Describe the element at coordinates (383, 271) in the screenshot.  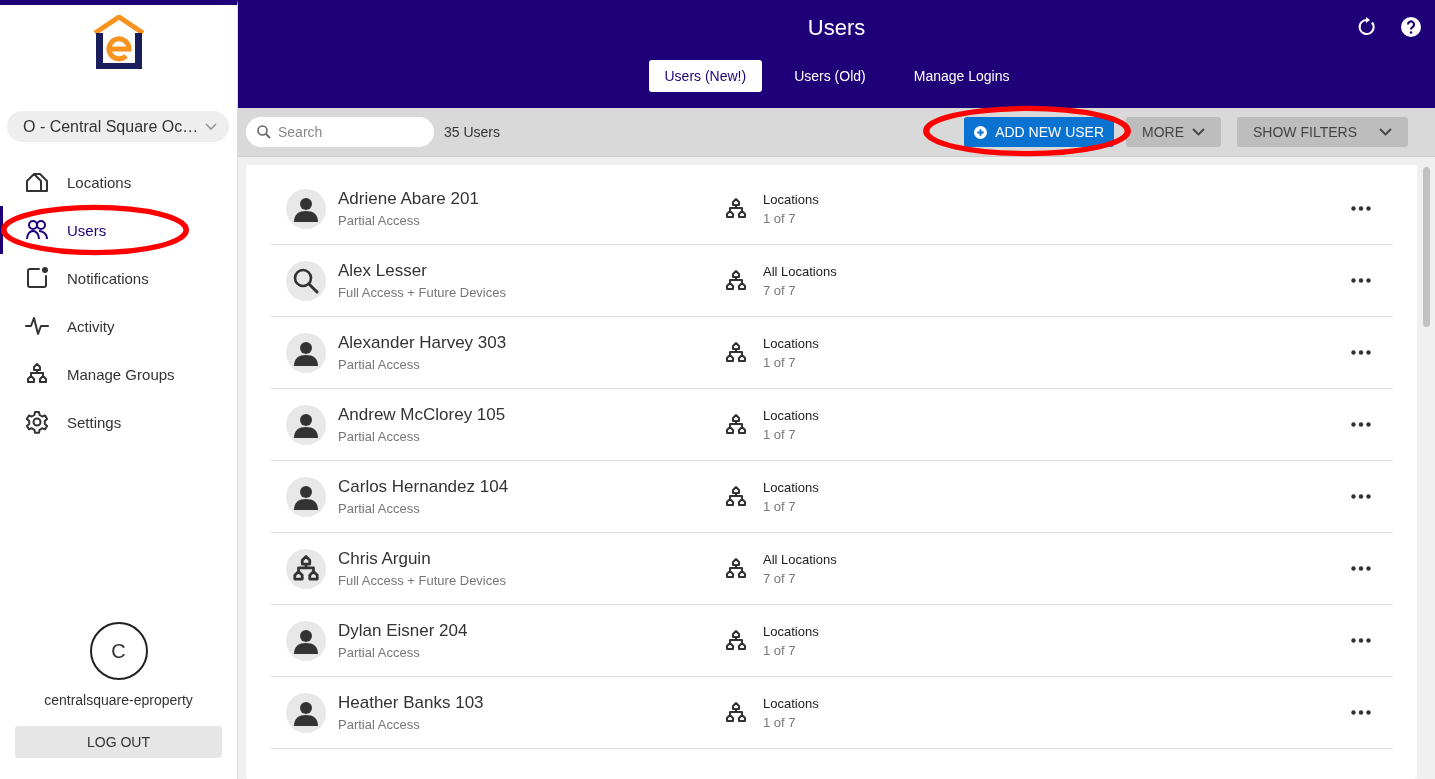
I see `user-name: Alex Lesser` at that location.